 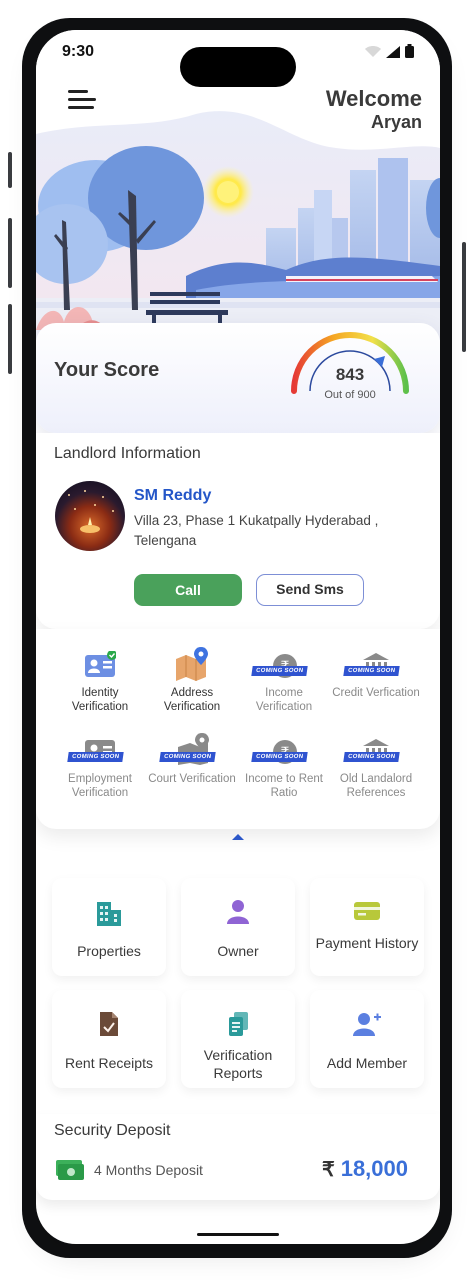 I want to click on court-verification-item: COMING SOON Court Verification, so click(x=192, y=760).